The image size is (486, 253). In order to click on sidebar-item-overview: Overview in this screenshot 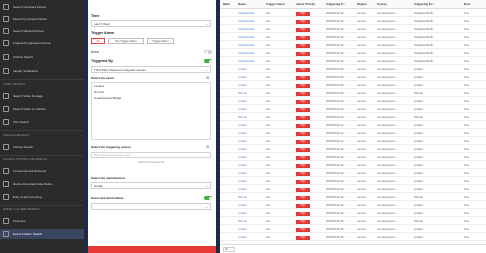, I will do `click(42, 221)`.